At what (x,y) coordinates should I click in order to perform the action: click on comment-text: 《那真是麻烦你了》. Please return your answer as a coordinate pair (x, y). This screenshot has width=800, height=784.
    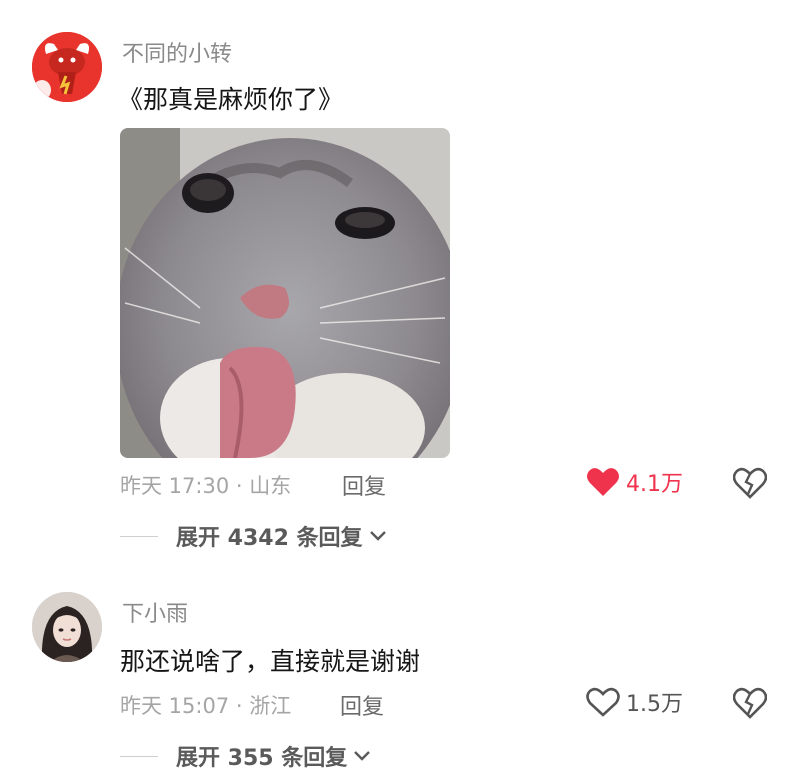
    Looking at the image, I should click on (231, 99).